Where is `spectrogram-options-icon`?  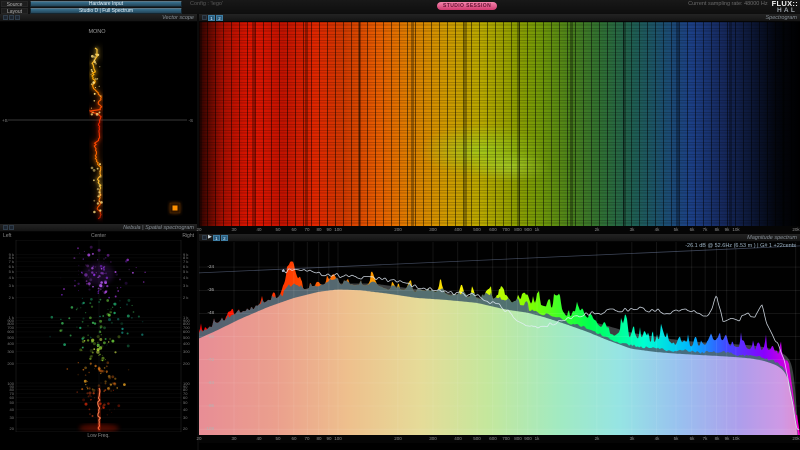
spectrogram-options-icon is located at coordinates (204, 17).